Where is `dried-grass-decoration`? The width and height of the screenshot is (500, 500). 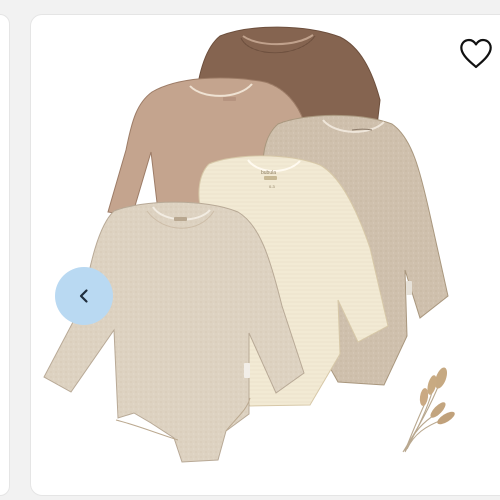 dried-grass-decoration is located at coordinates (428, 410).